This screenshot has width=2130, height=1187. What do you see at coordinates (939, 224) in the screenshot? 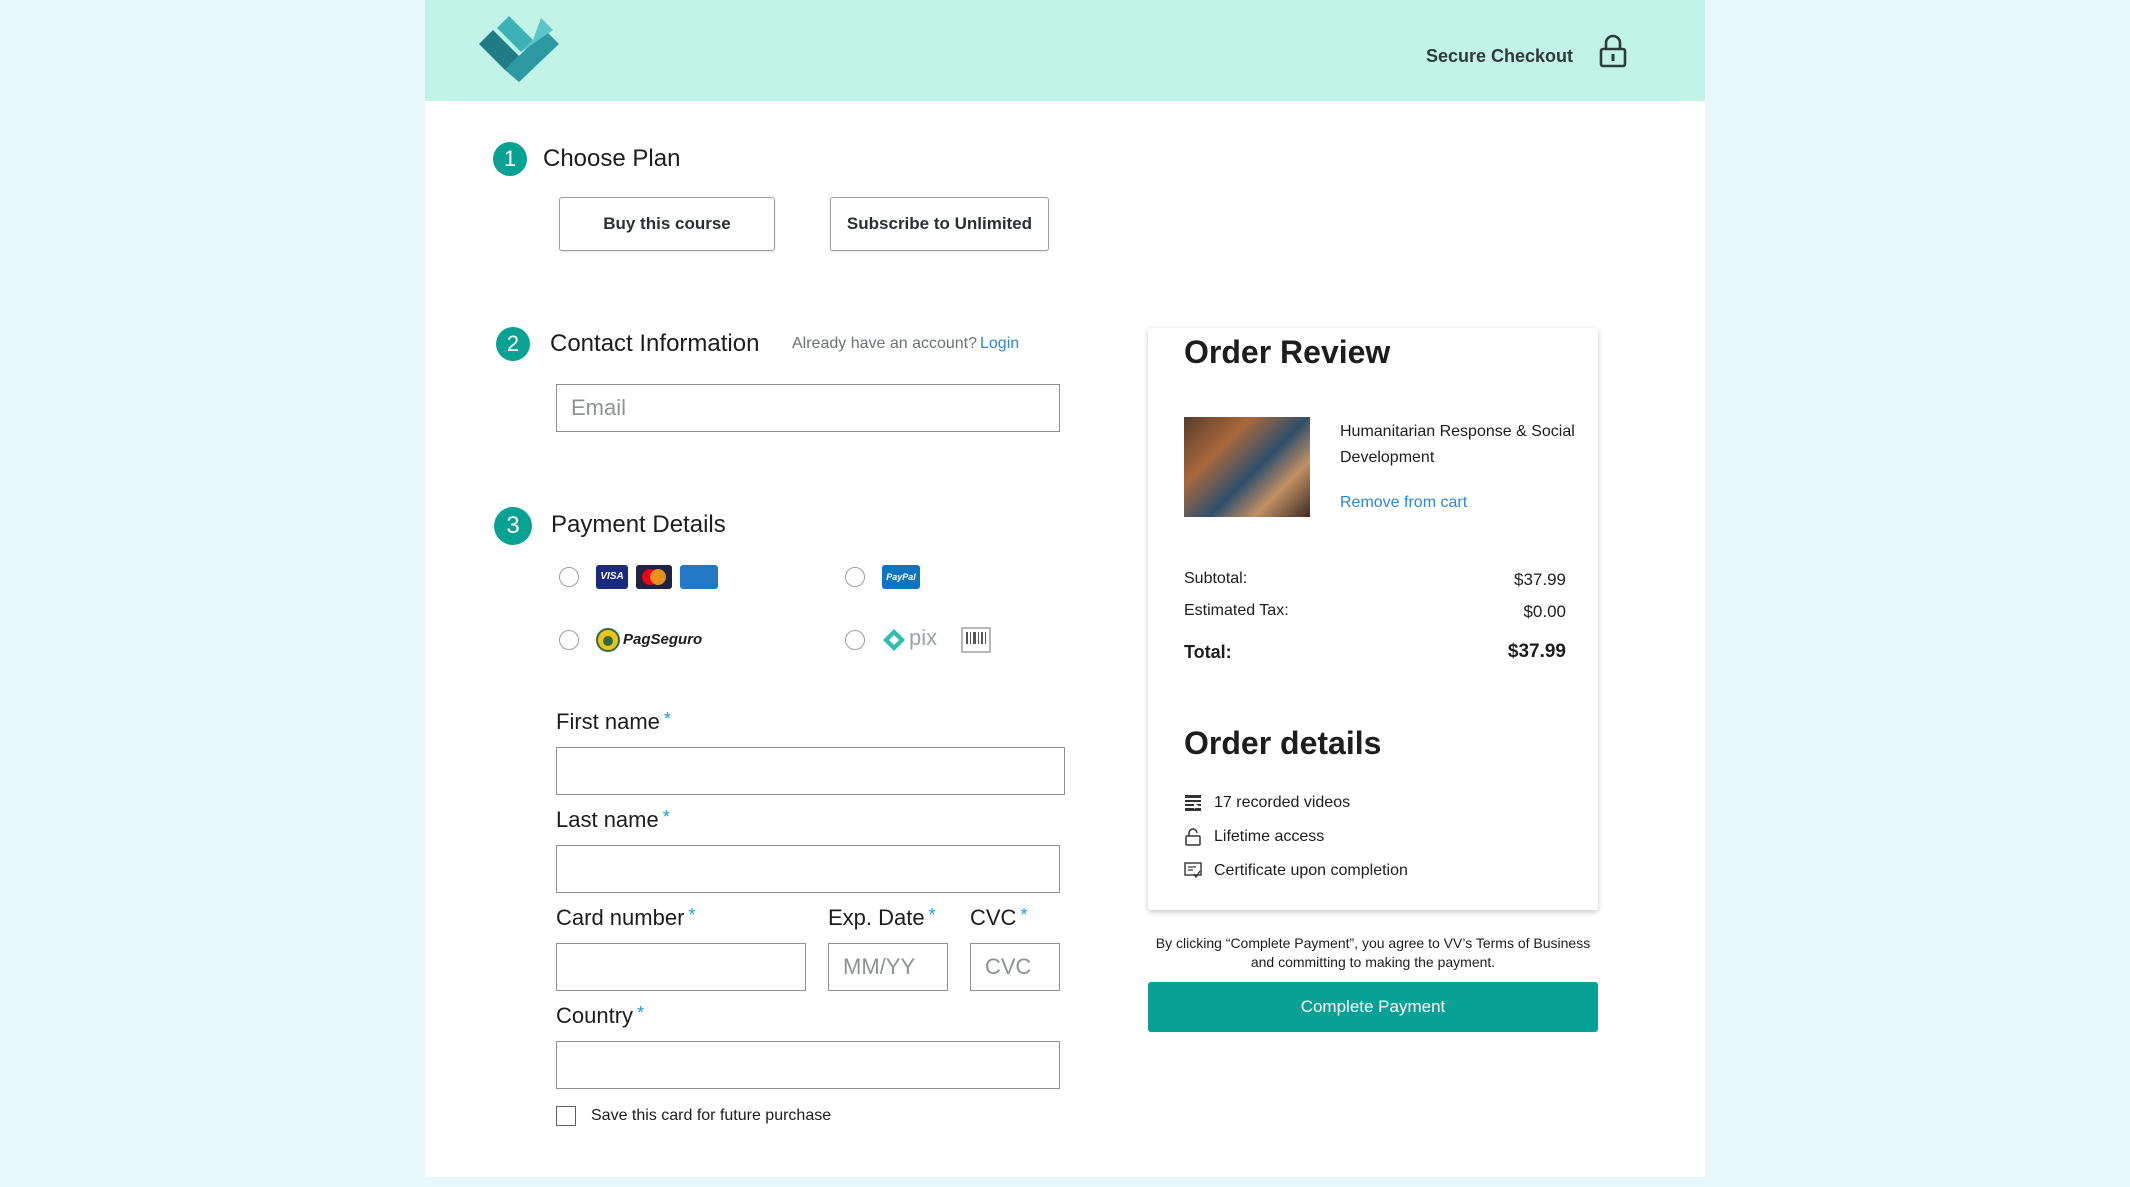
I see `subscribe-unlimited-button: Subscribe to Unlimited` at bounding box center [939, 224].